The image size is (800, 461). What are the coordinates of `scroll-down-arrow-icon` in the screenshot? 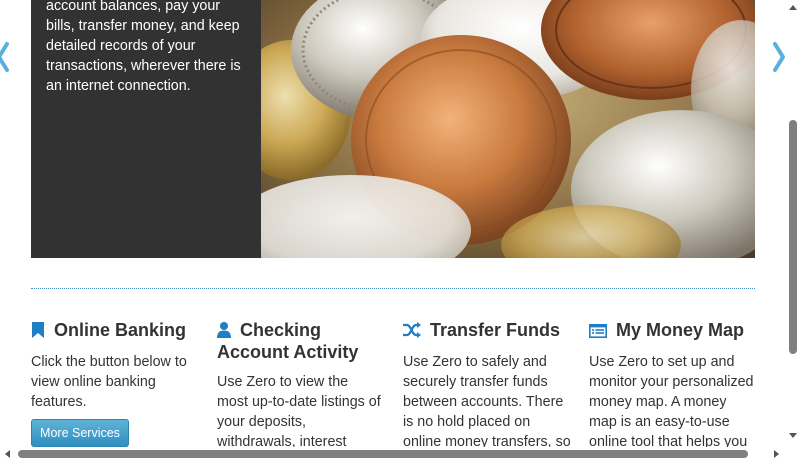 It's located at (793, 435).